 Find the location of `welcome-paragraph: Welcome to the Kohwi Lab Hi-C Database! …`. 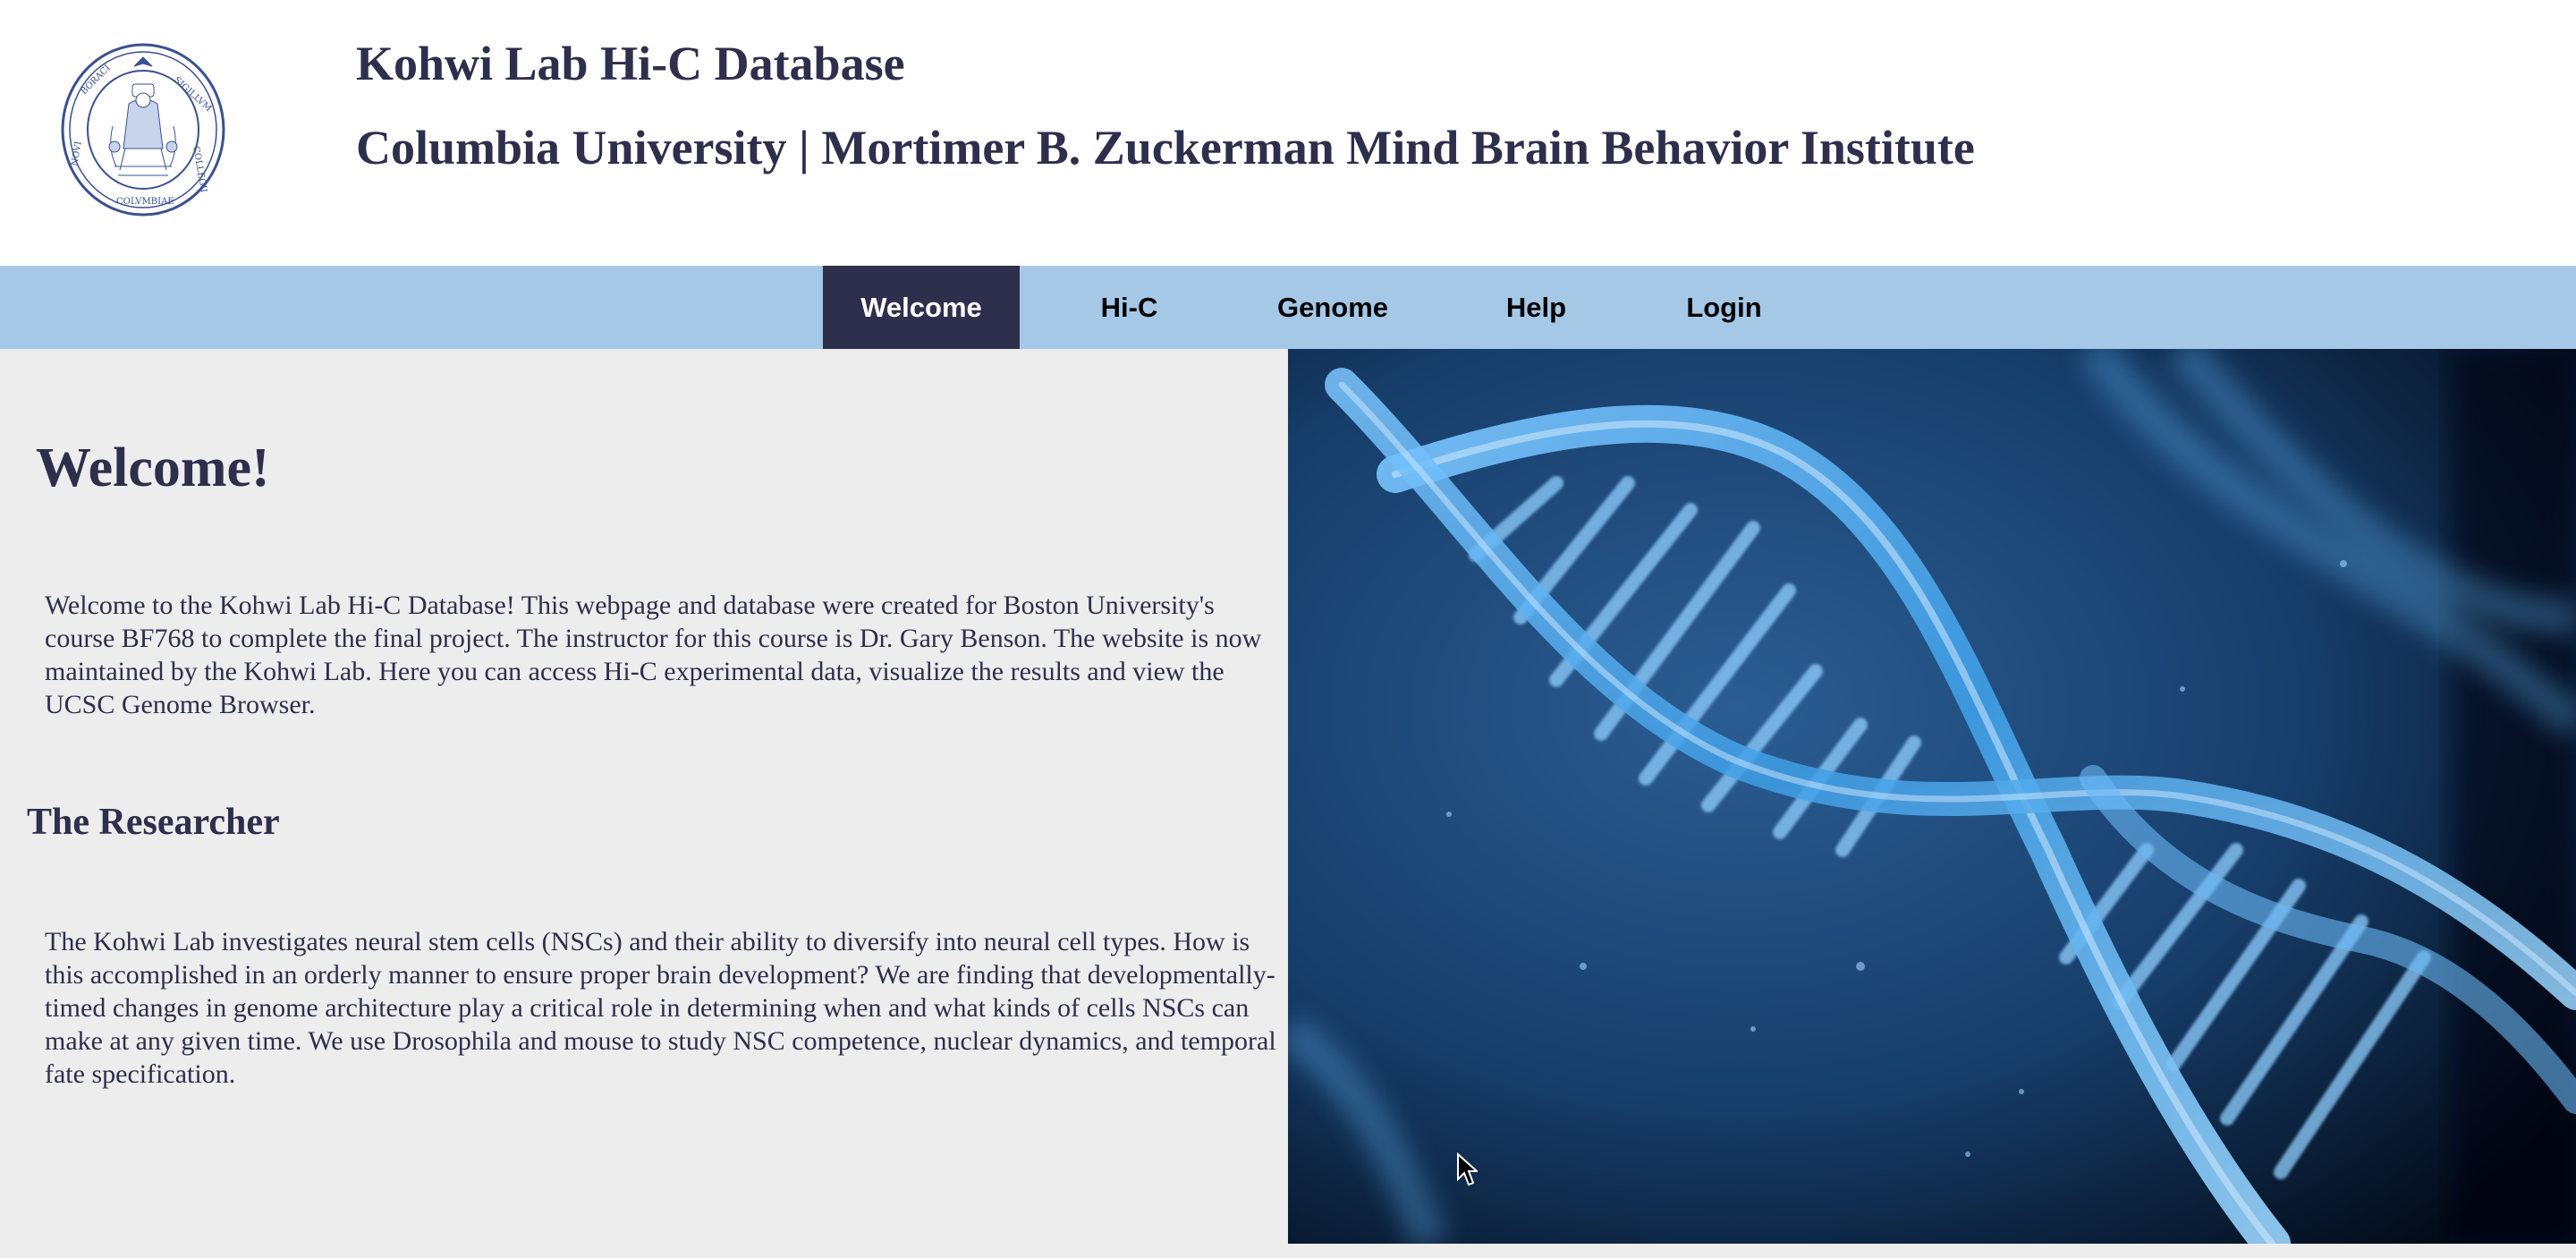

welcome-paragraph: Welcome to the Kohwi Lab Hi-C Database! … is located at coordinates (653, 655).